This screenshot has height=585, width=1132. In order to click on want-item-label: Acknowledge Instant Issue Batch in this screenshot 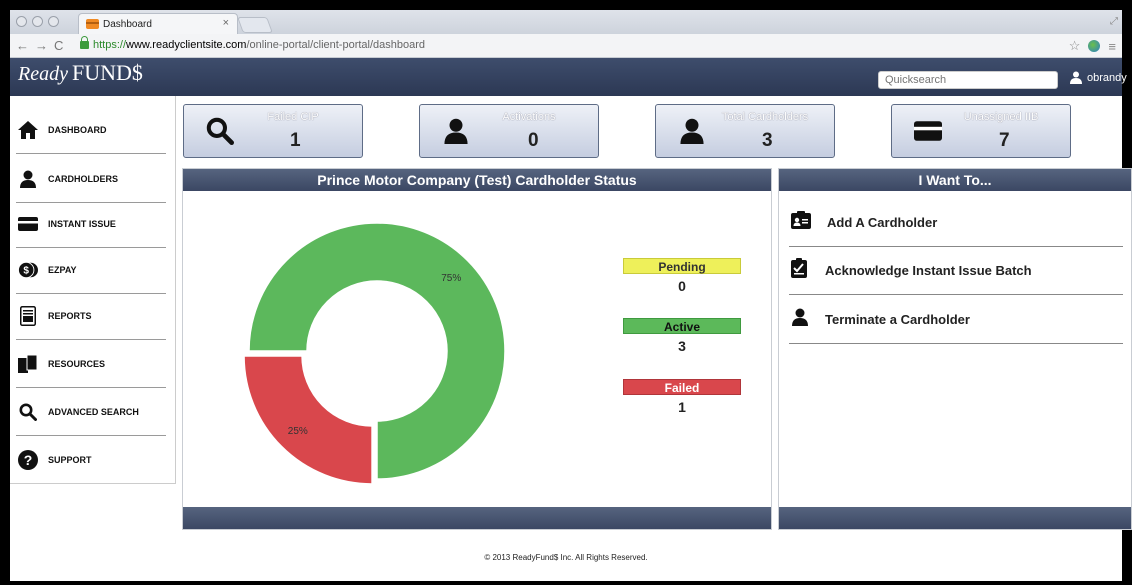, I will do `click(928, 270)`.